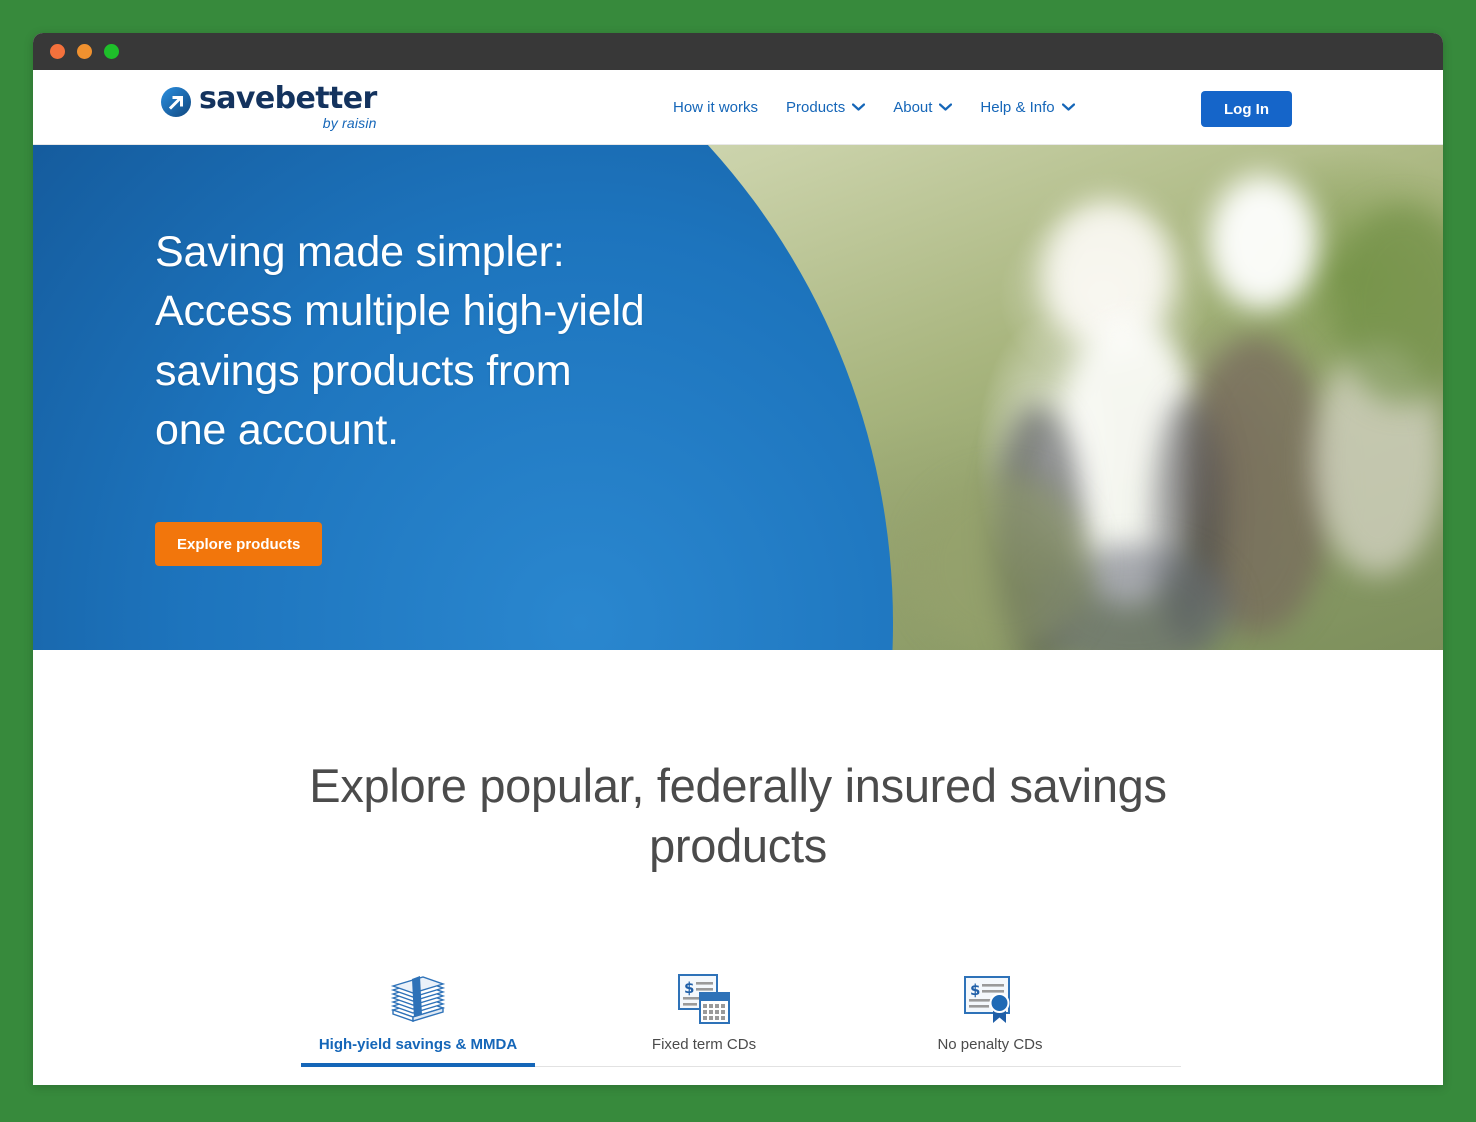 The image size is (1476, 1122). I want to click on hero-title-line: Access multiple high-yield, so click(400, 311).